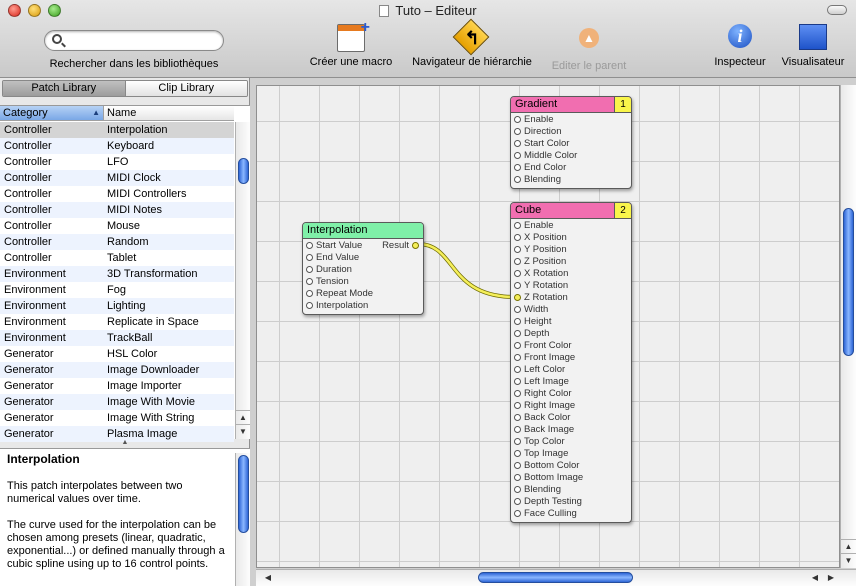  I want to click on input-port: X Position, so click(571, 238).